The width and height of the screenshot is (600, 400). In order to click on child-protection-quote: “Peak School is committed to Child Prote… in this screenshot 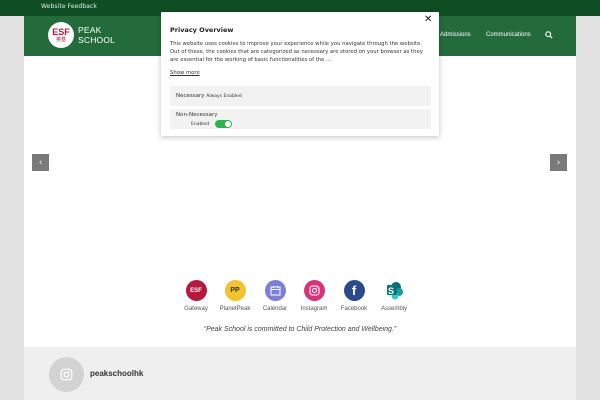, I will do `click(300, 329)`.